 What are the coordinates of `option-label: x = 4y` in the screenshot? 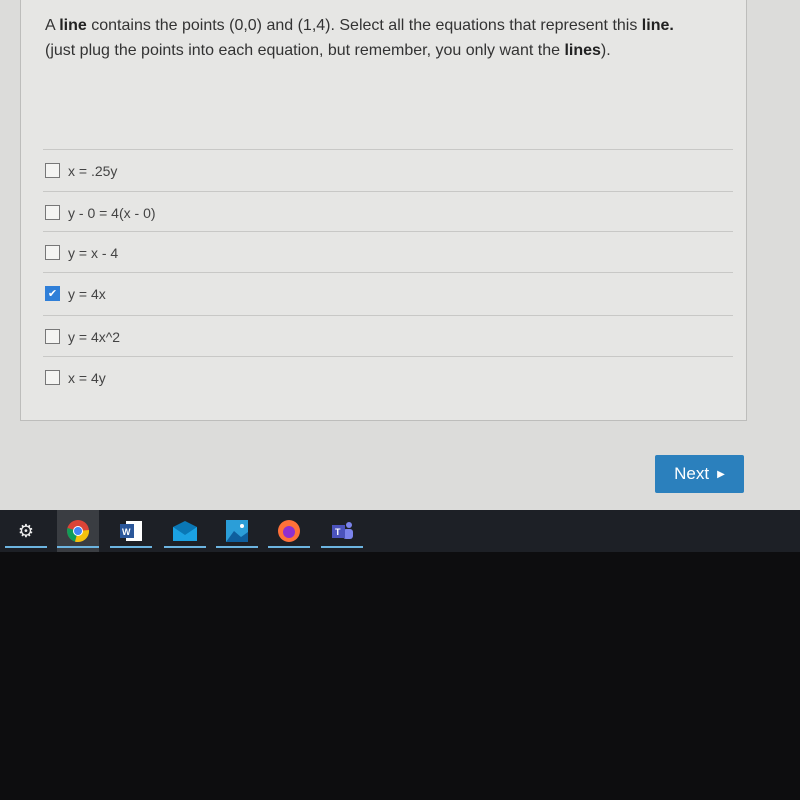 It's located at (87, 377).